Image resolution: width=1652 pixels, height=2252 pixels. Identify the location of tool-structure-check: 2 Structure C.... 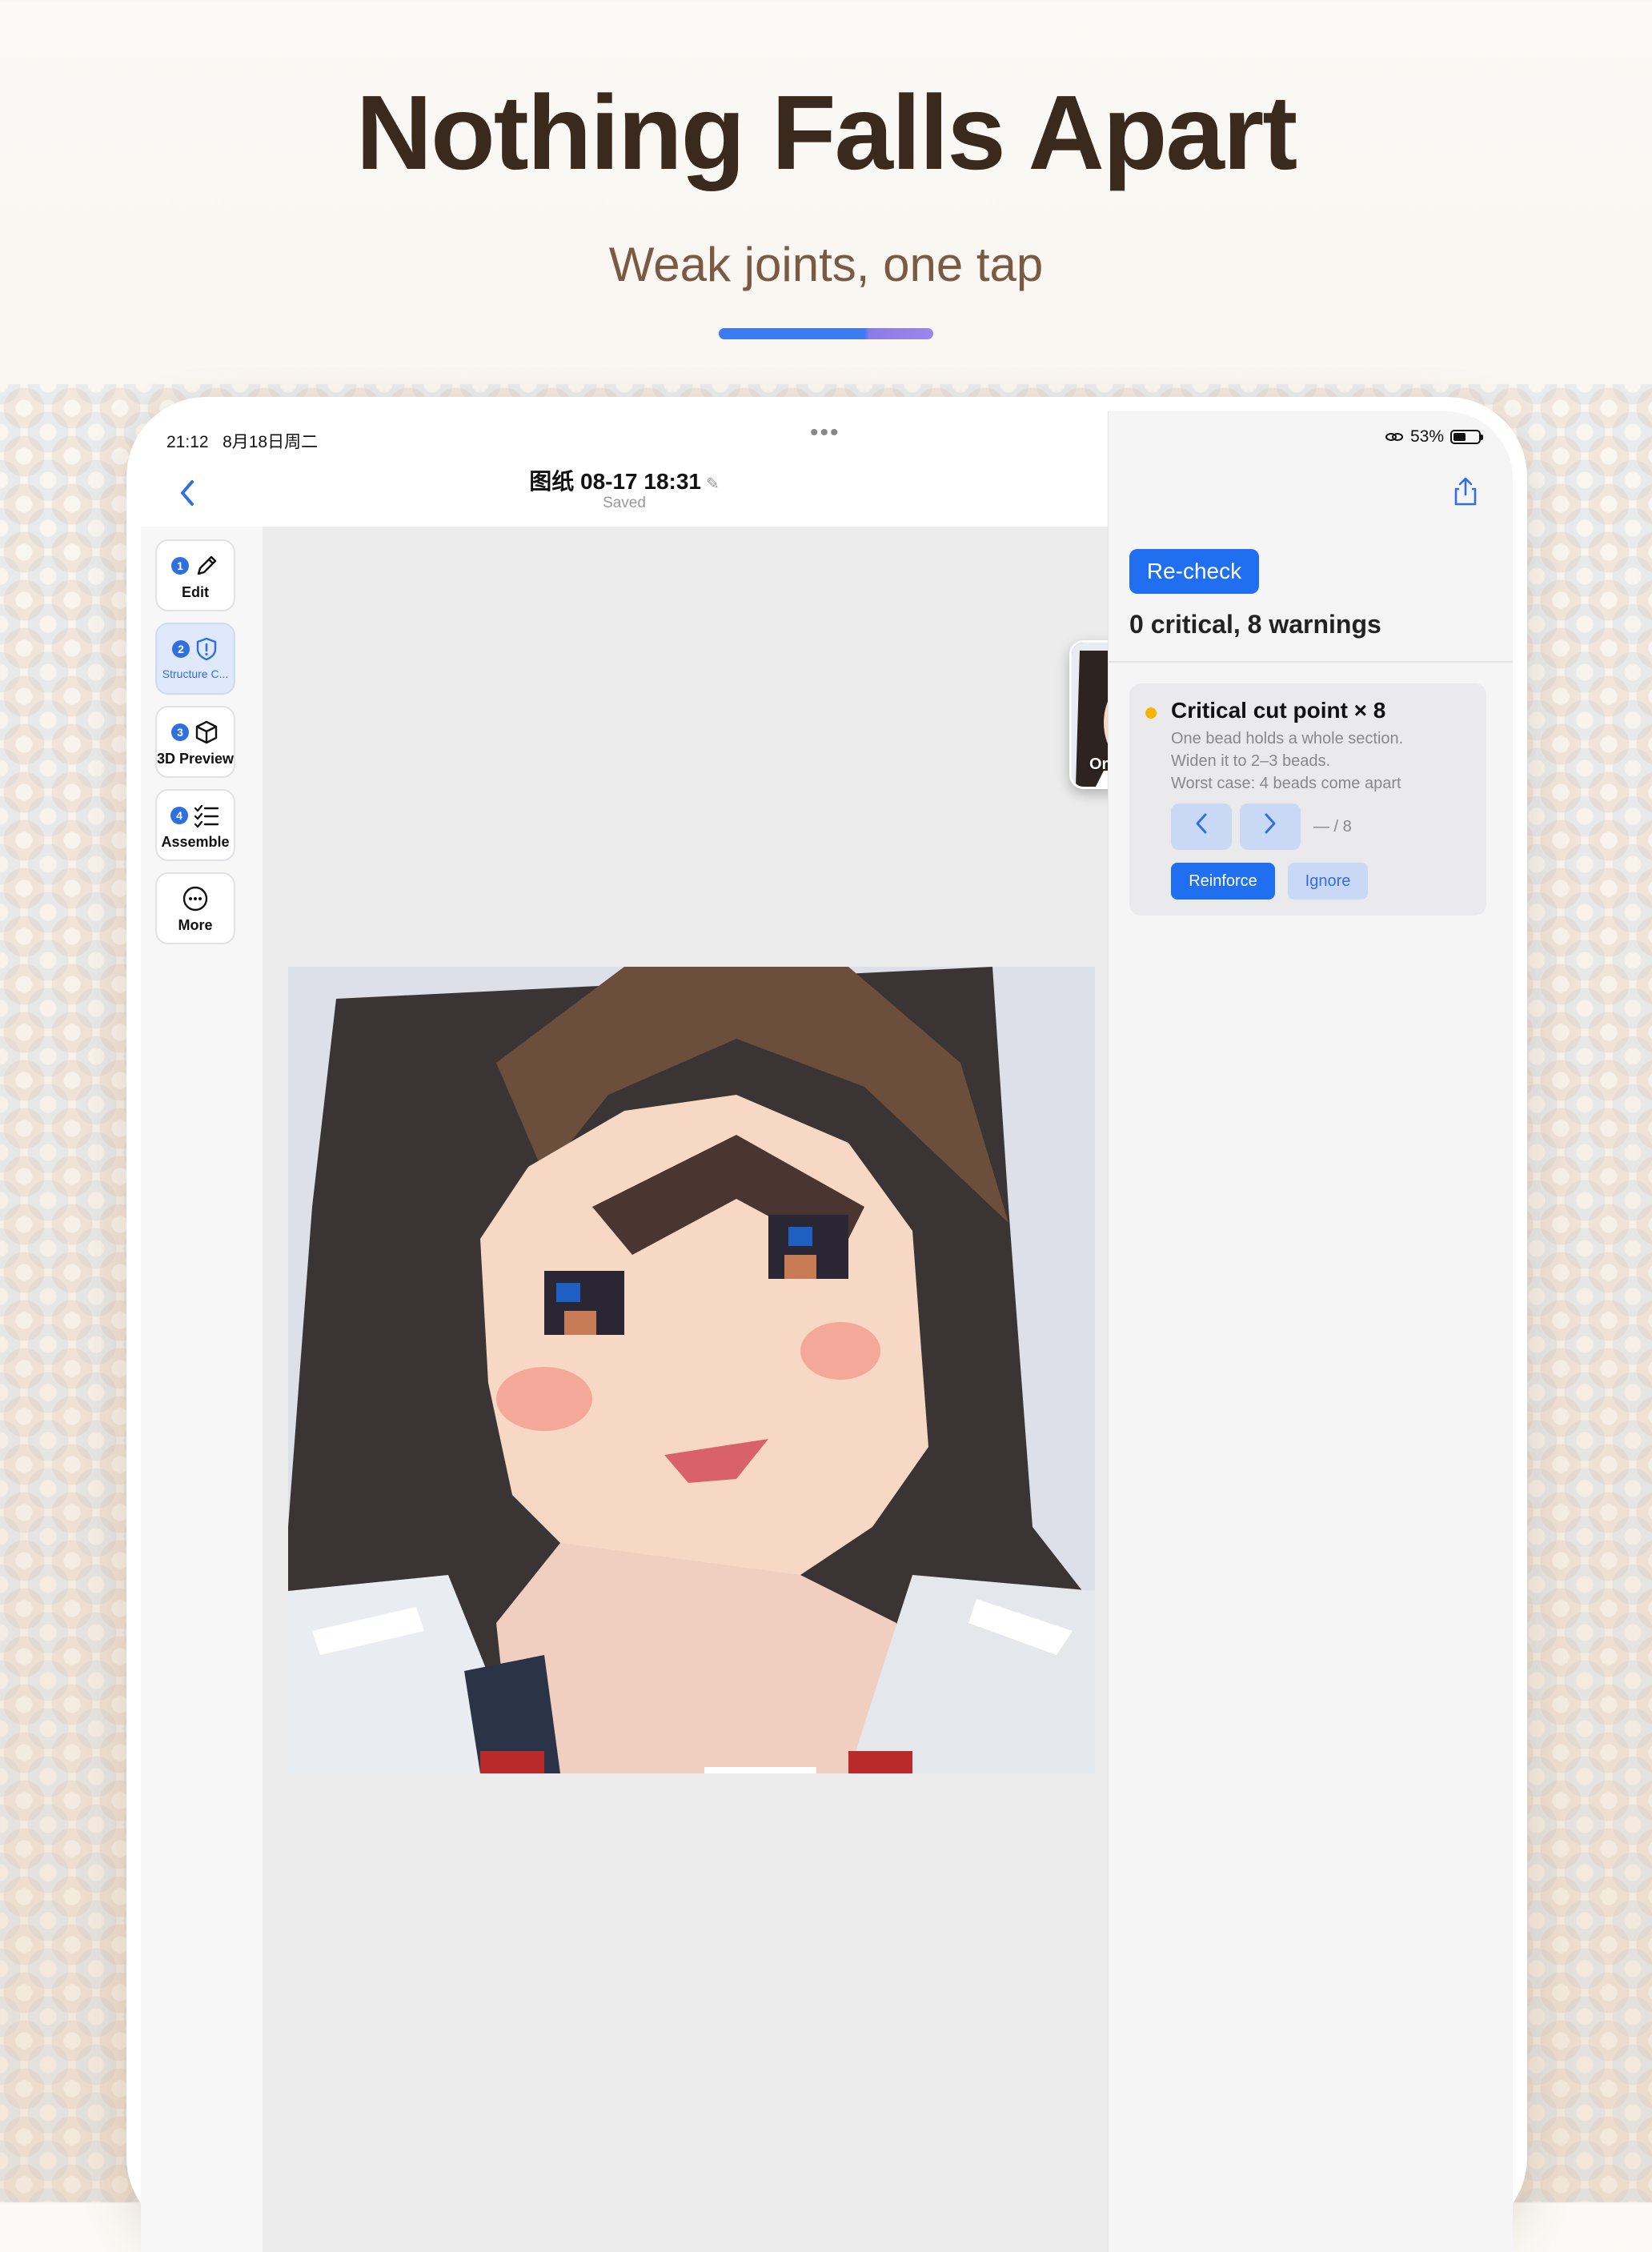
(195, 659).